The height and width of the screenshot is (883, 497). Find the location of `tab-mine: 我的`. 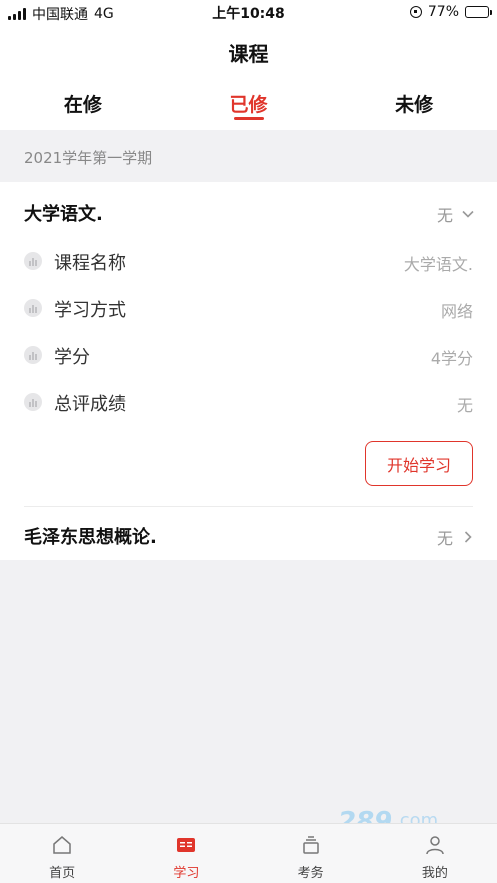

tab-mine: 我的 is located at coordinates (435, 853).